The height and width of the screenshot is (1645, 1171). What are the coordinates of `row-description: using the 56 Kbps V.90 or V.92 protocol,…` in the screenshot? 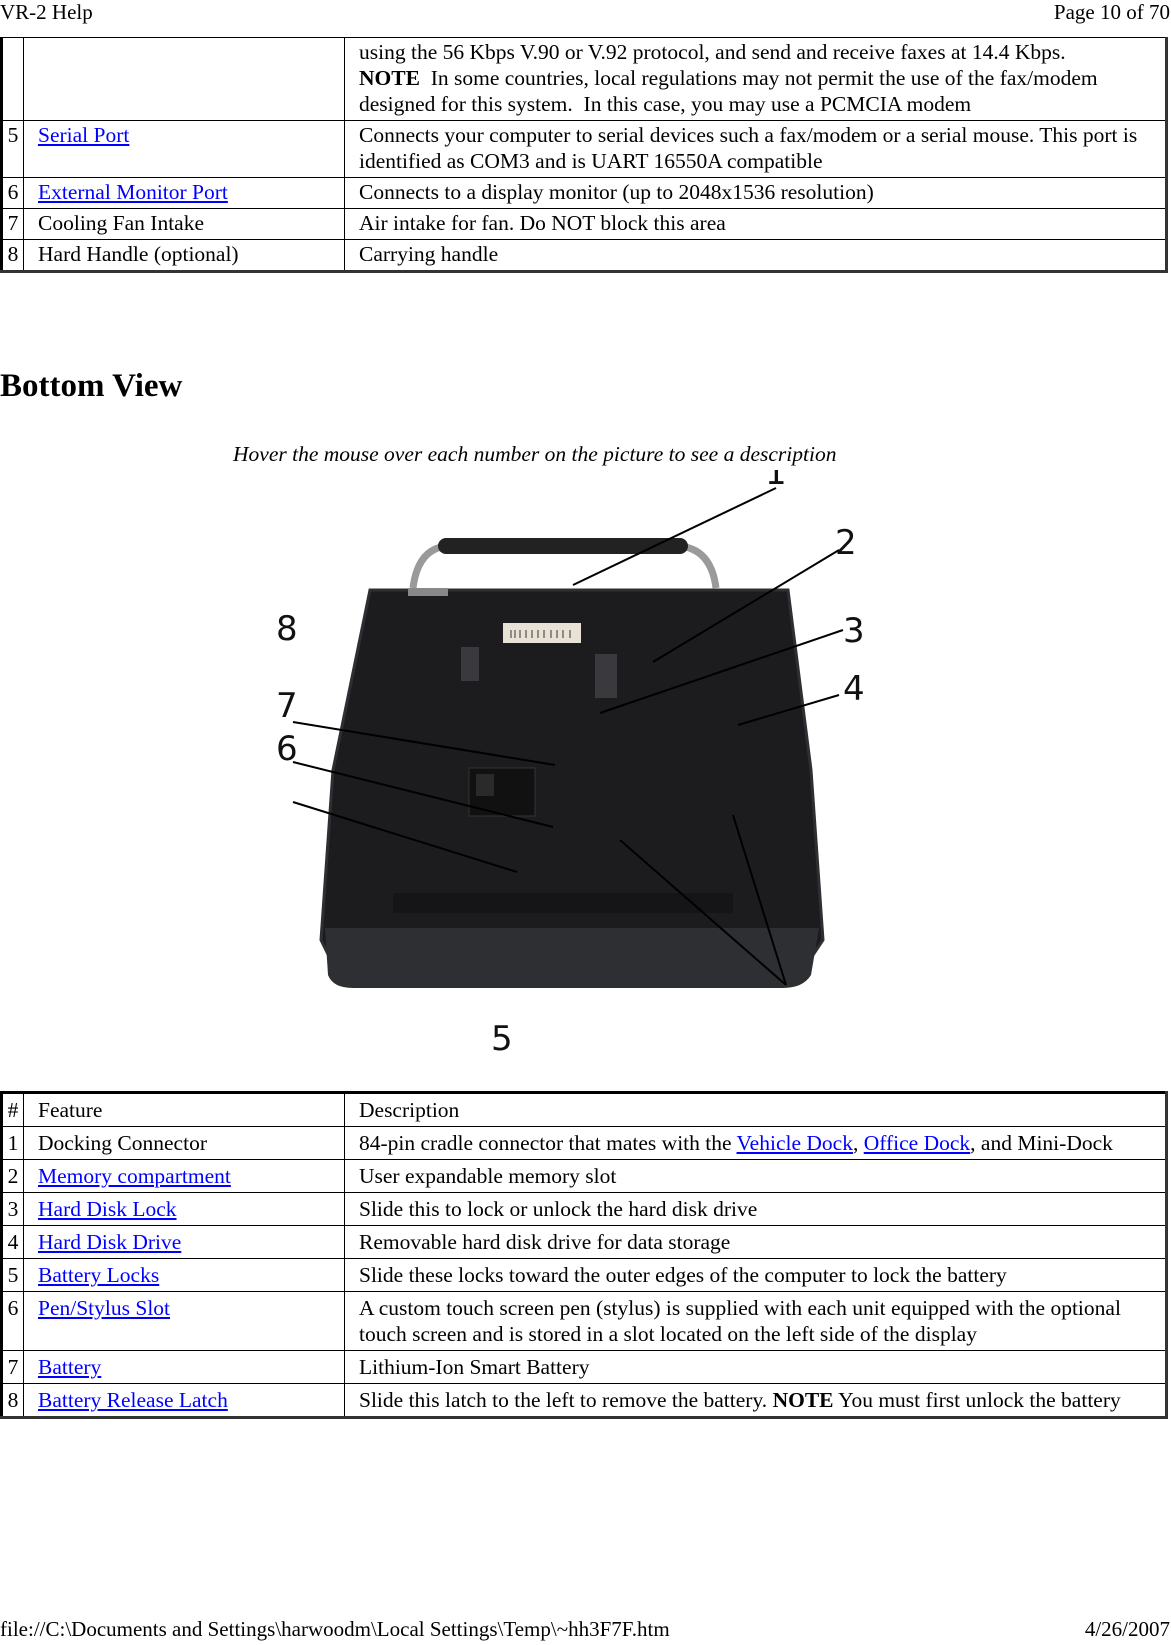 It's located at (755, 79).